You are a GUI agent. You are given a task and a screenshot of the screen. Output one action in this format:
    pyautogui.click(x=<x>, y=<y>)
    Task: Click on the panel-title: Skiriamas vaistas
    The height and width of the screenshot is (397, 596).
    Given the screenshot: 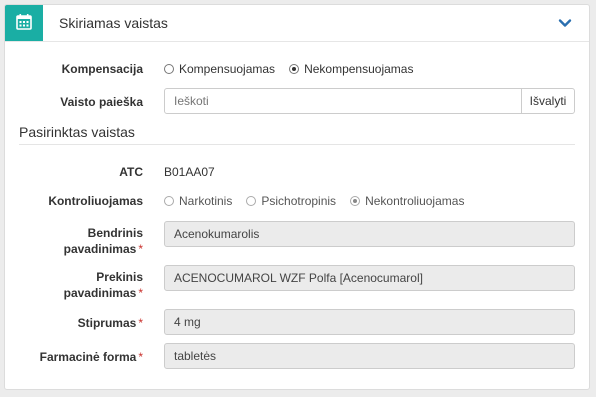 What is the action you would take?
    pyautogui.click(x=113, y=23)
    